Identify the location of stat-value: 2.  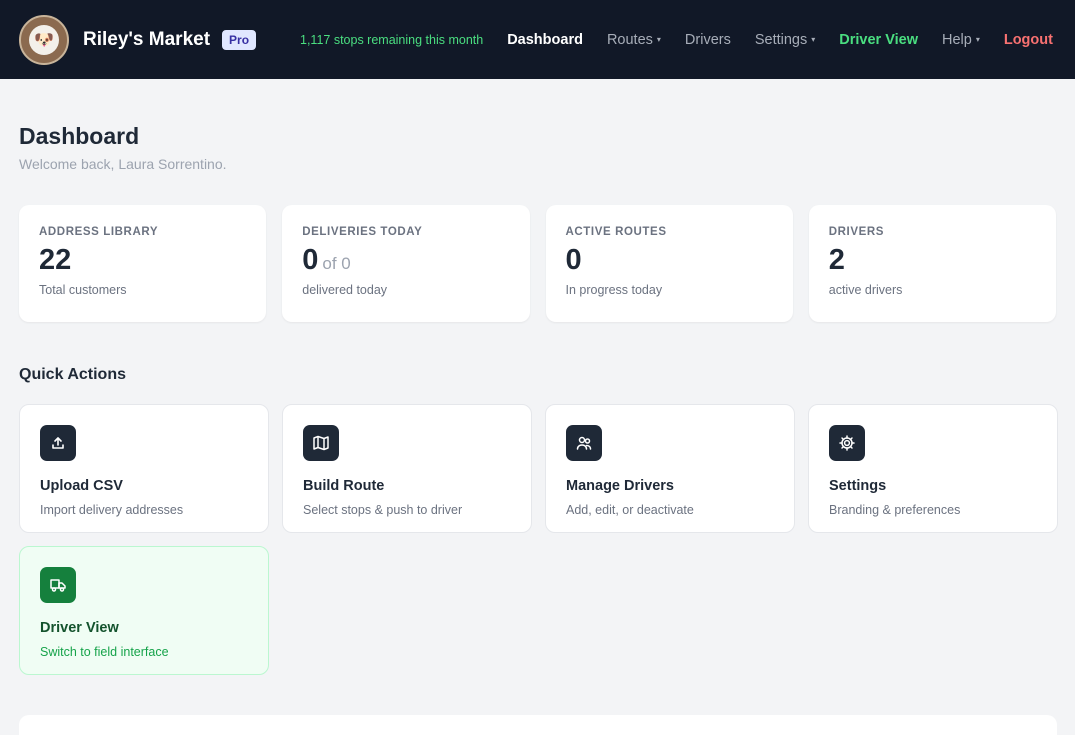
(932, 260).